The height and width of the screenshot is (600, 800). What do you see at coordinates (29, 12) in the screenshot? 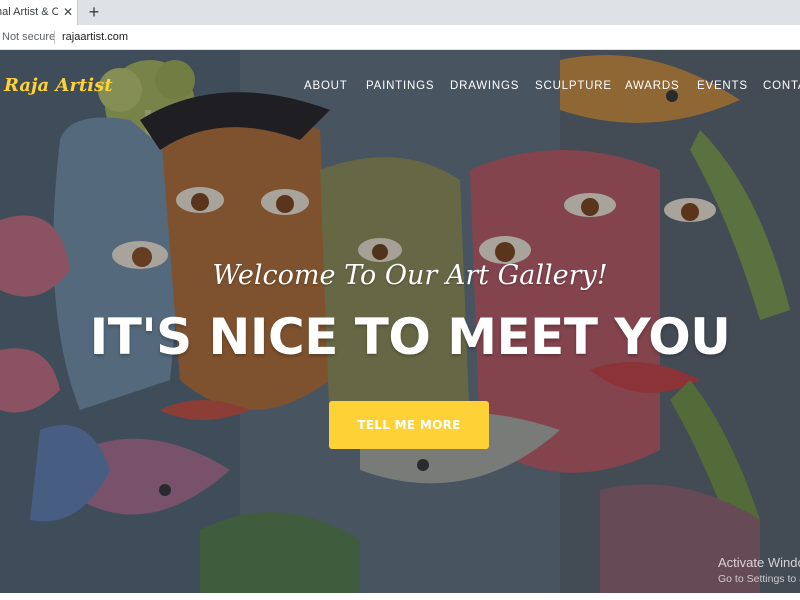
I see `tab-title: nal Artist & Cre` at bounding box center [29, 12].